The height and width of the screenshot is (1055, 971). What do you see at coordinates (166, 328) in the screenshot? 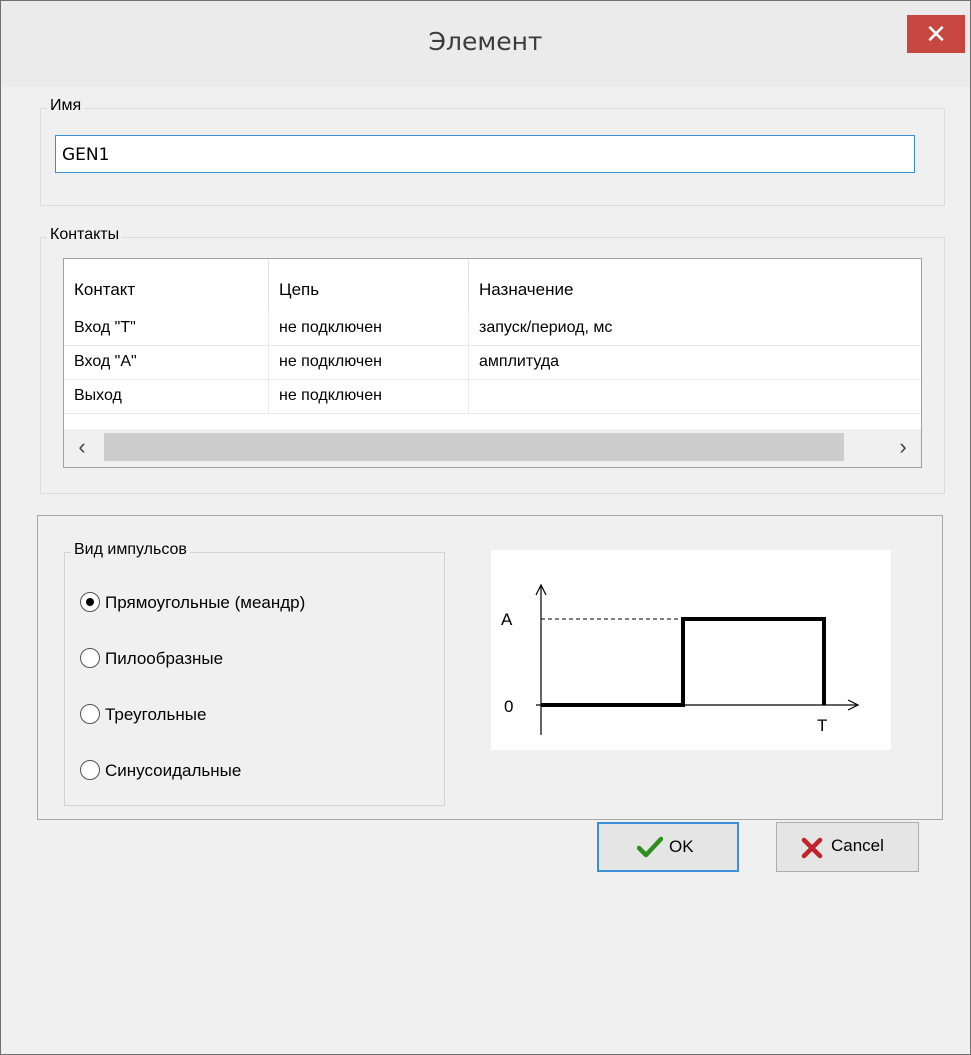
I see `table-cell: Вход "T"` at bounding box center [166, 328].